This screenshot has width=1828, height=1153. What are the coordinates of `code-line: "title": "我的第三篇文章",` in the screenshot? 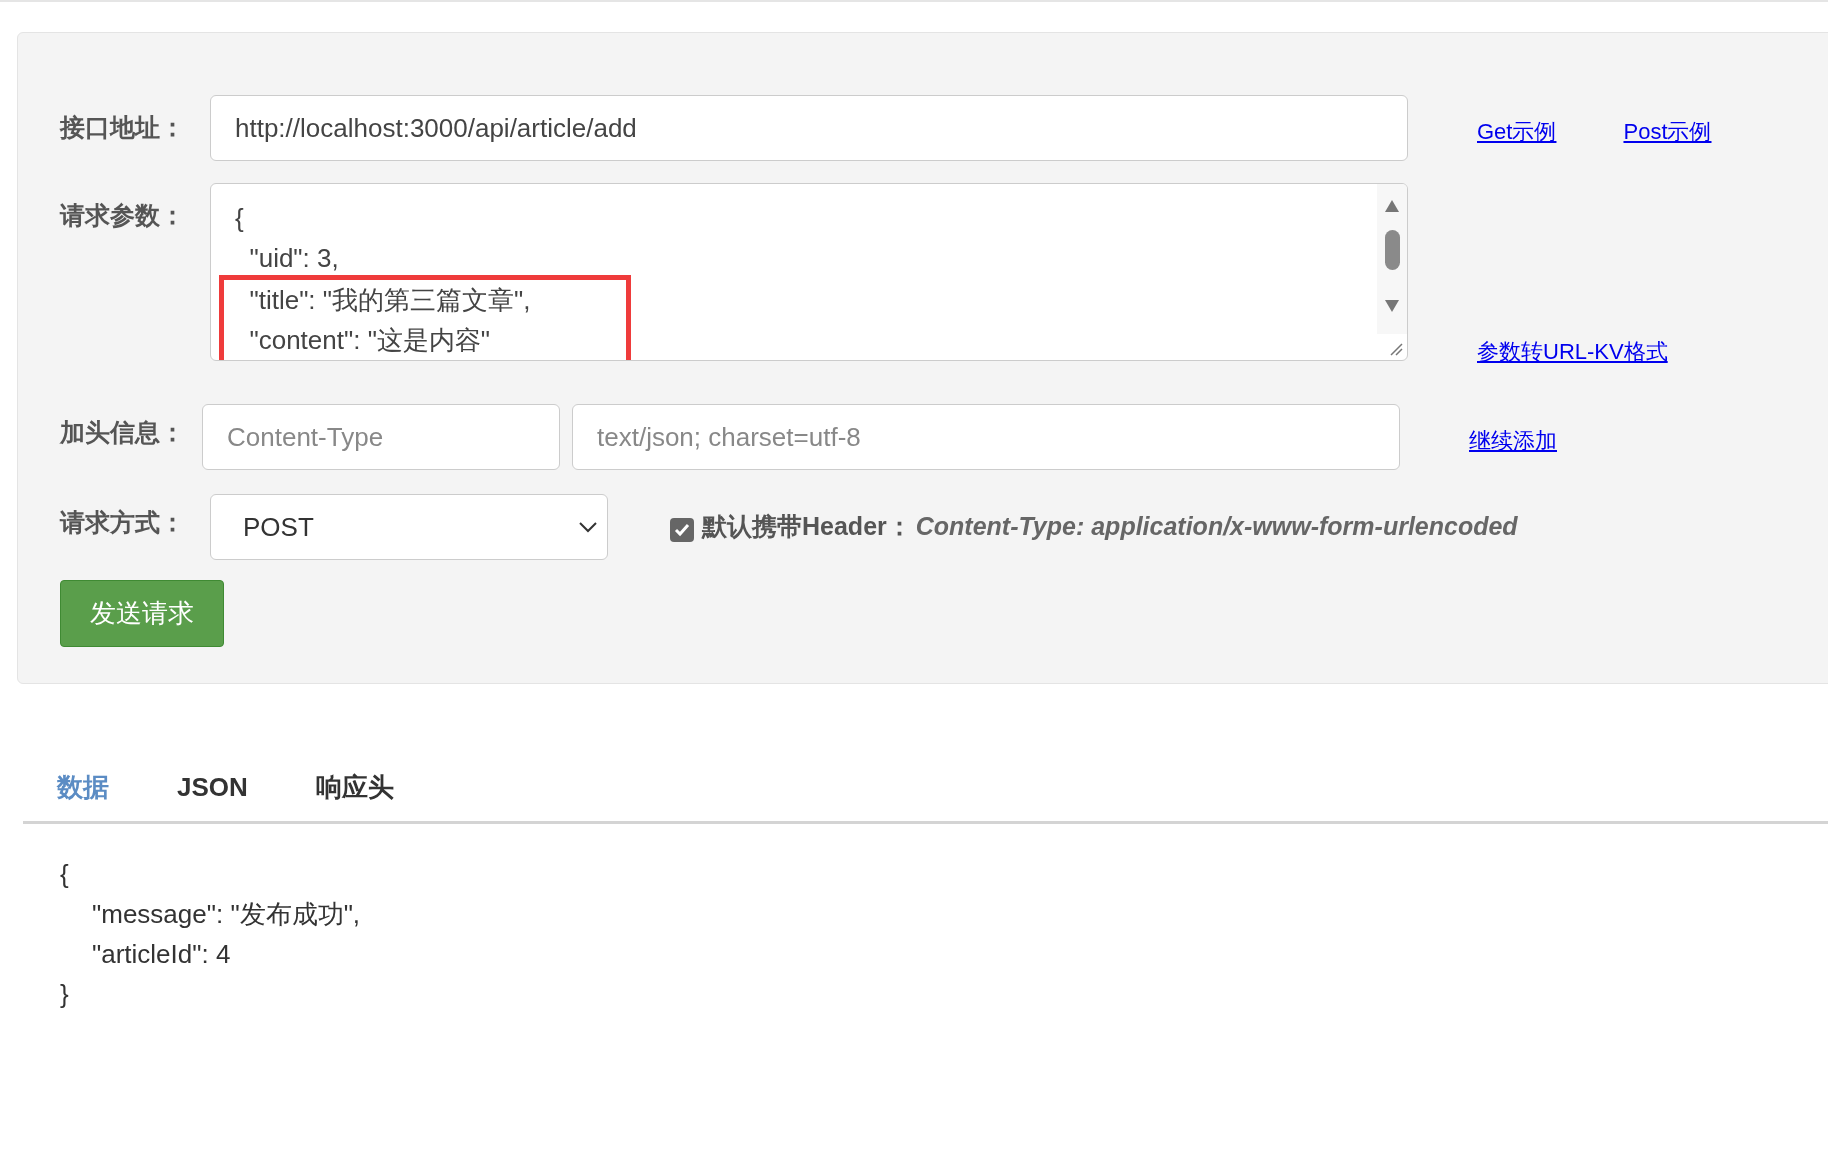 It's located at (389, 300).